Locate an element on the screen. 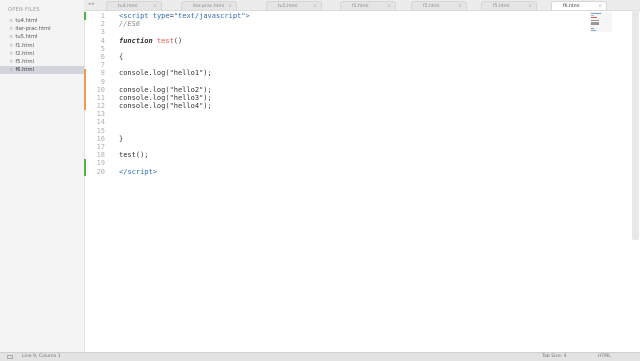  open-files-header: OPEN FILES is located at coordinates (24, 10).